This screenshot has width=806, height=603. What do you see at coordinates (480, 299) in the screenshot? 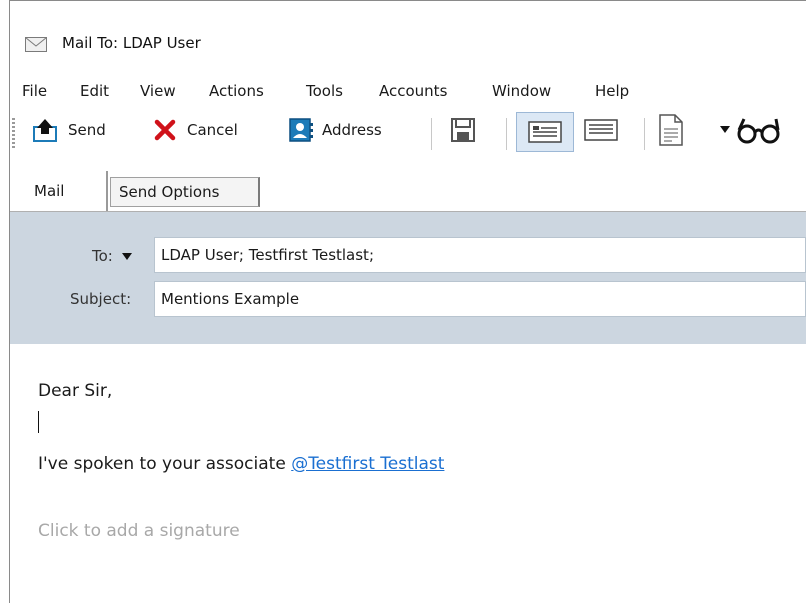
I see `subject-field: Mentions Example` at bounding box center [480, 299].